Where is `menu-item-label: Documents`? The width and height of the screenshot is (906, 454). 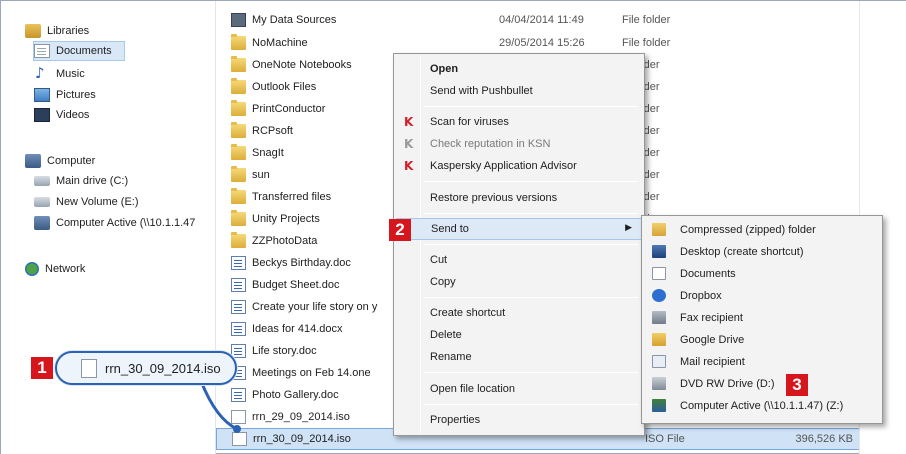 menu-item-label: Documents is located at coordinates (708, 274).